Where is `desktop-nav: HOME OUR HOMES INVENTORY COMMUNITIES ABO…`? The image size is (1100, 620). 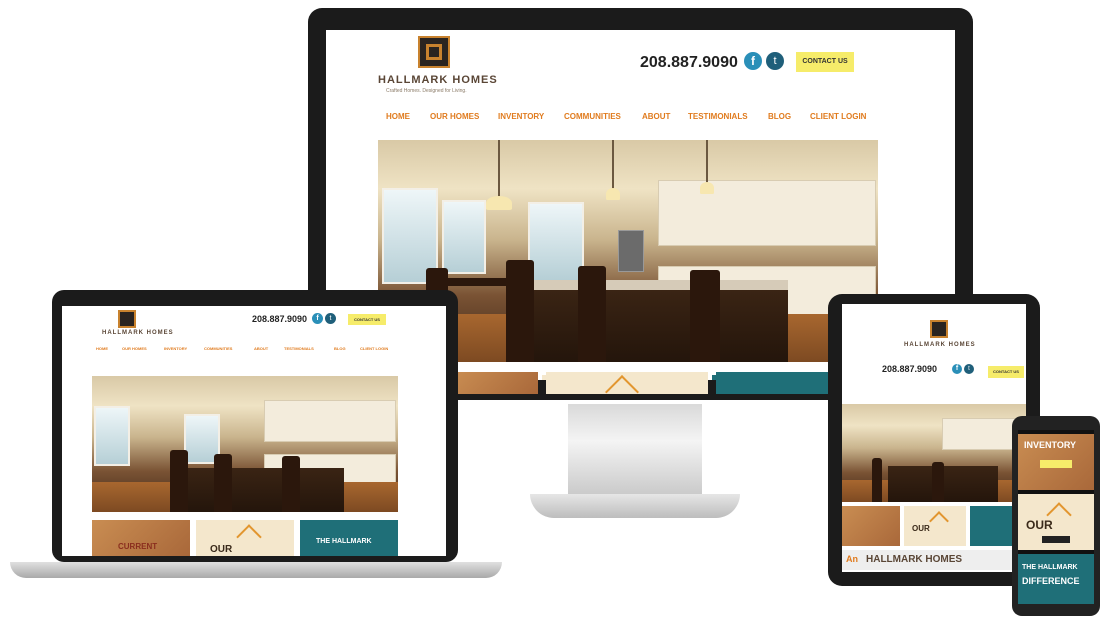
desktop-nav: HOME OUR HOMES INVENTORY COMMUNITIES ABO… is located at coordinates (631, 120).